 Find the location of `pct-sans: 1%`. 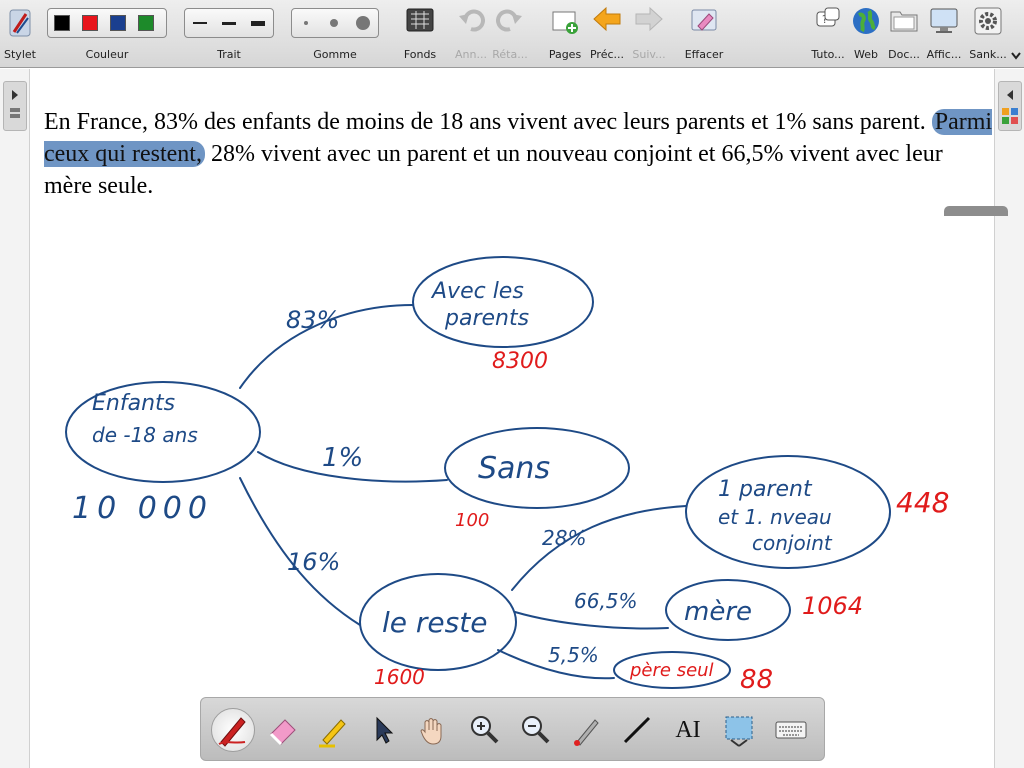

pct-sans: 1% is located at coordinates (342, 458).